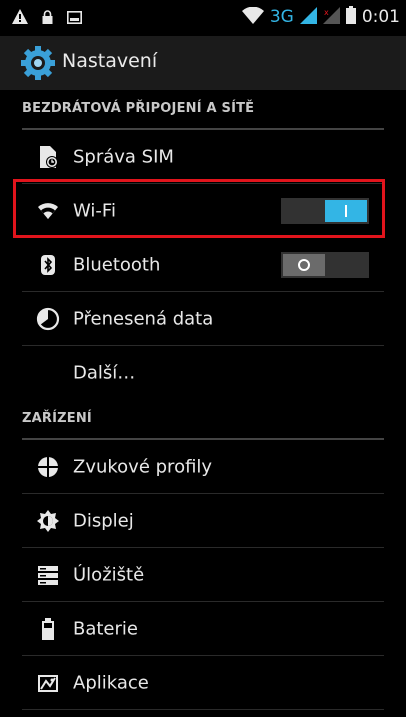 This screenshot has height=717, width=406. Describe the element at coordinates (105, 629) in the screenshot. I see `item-label: Baterie` at that location.